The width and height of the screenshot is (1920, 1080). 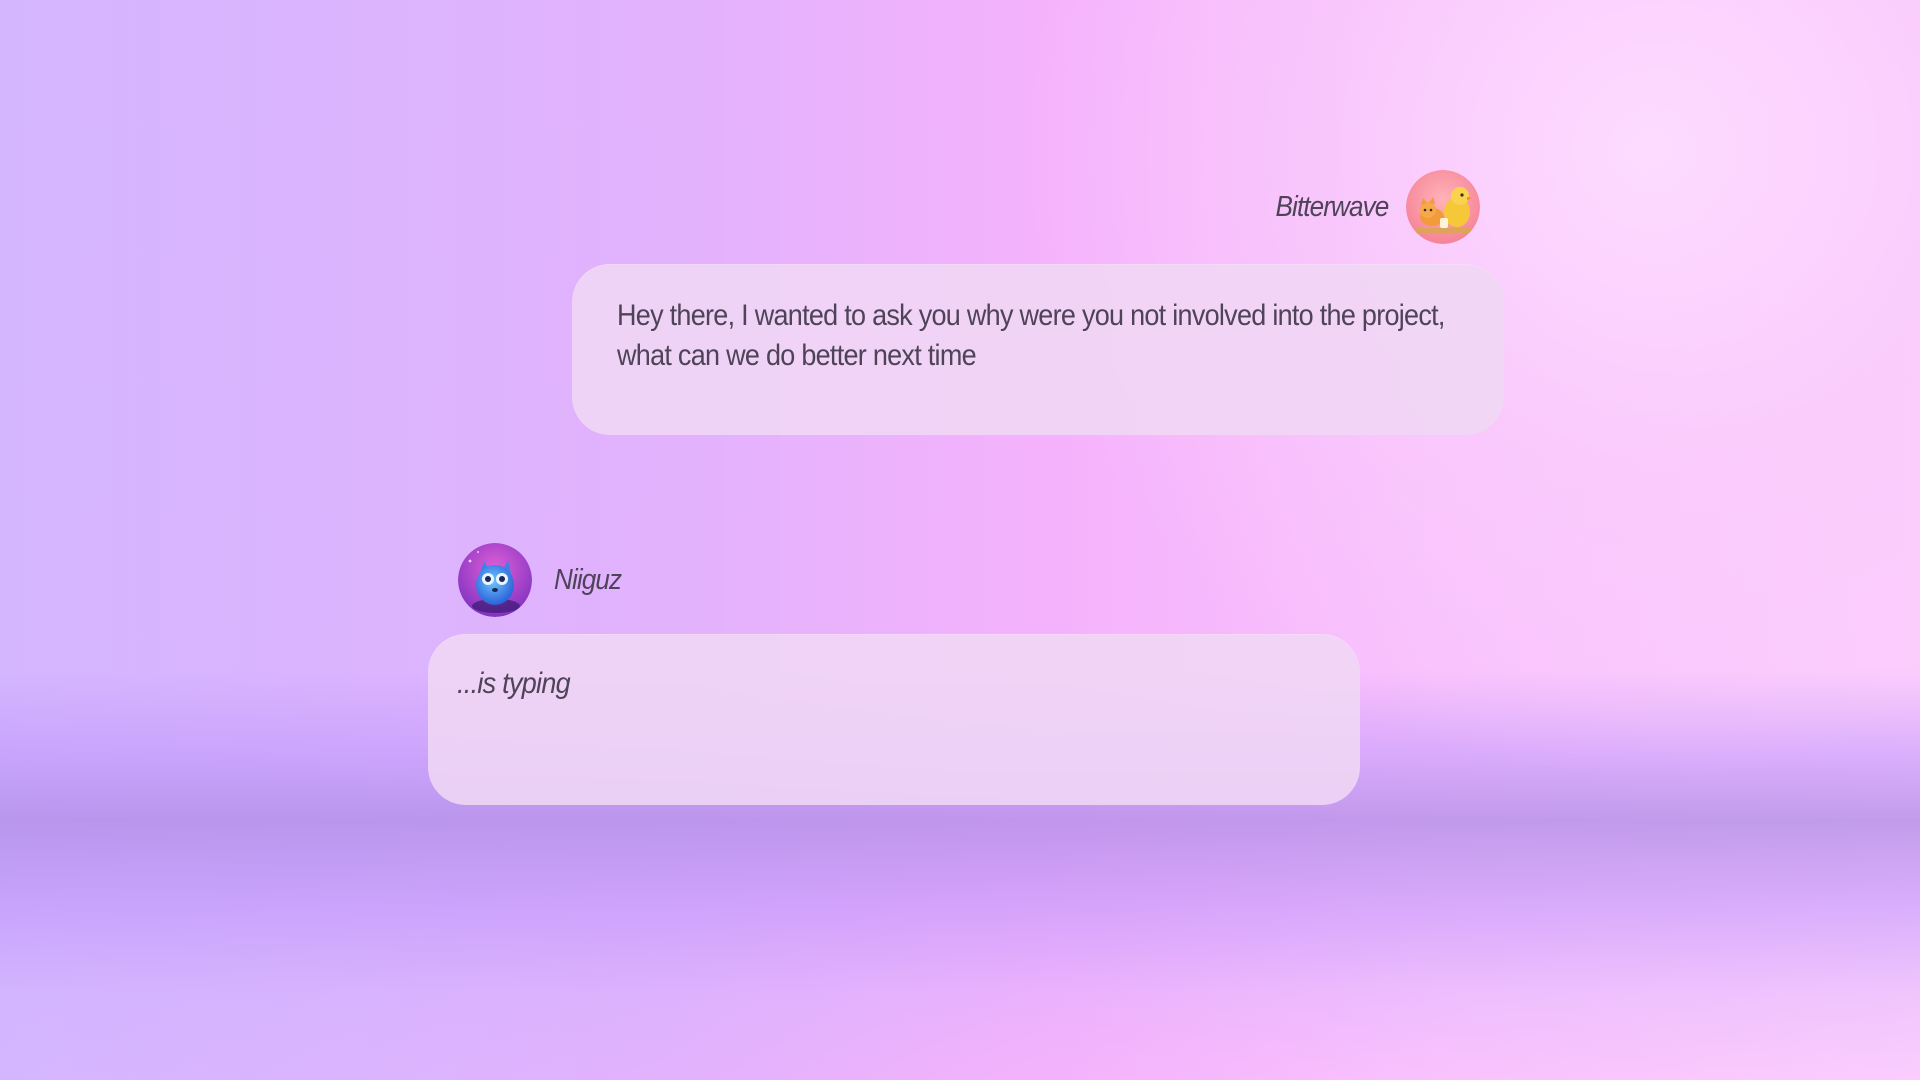 I want to click on author-name: Bitterwave, so click(x=1332, y=206).